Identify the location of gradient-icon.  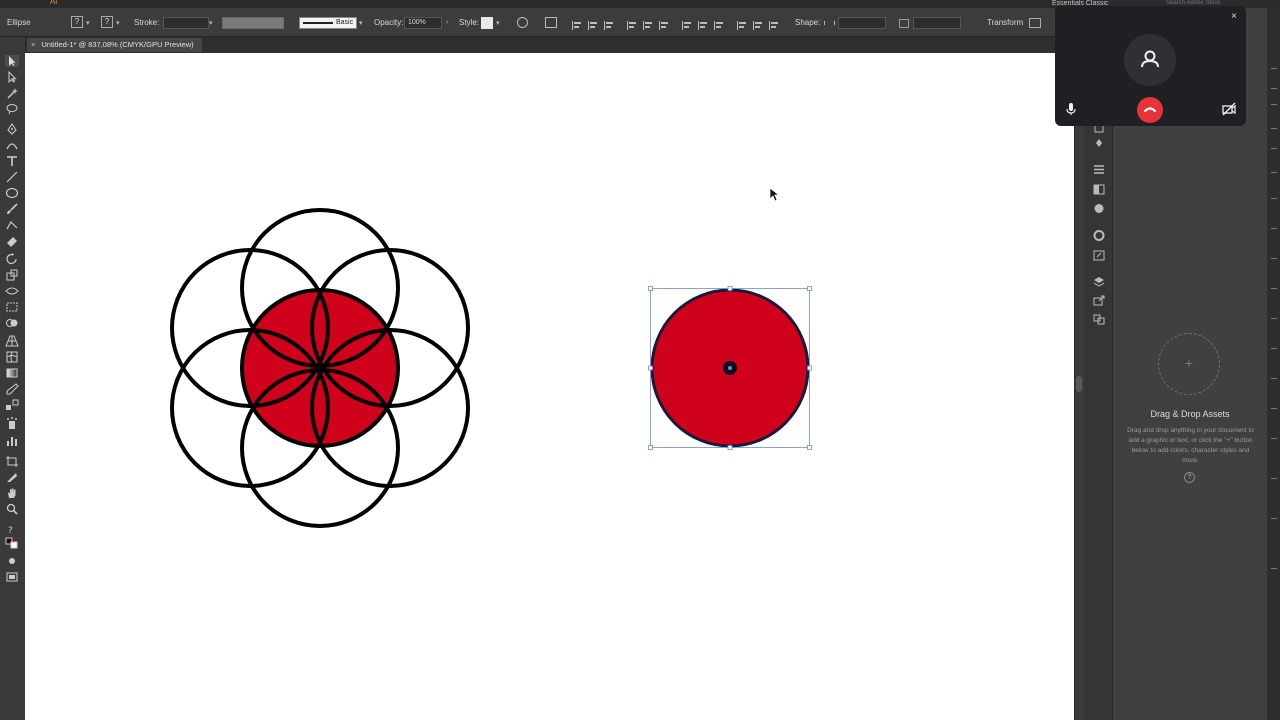
(12, 373).